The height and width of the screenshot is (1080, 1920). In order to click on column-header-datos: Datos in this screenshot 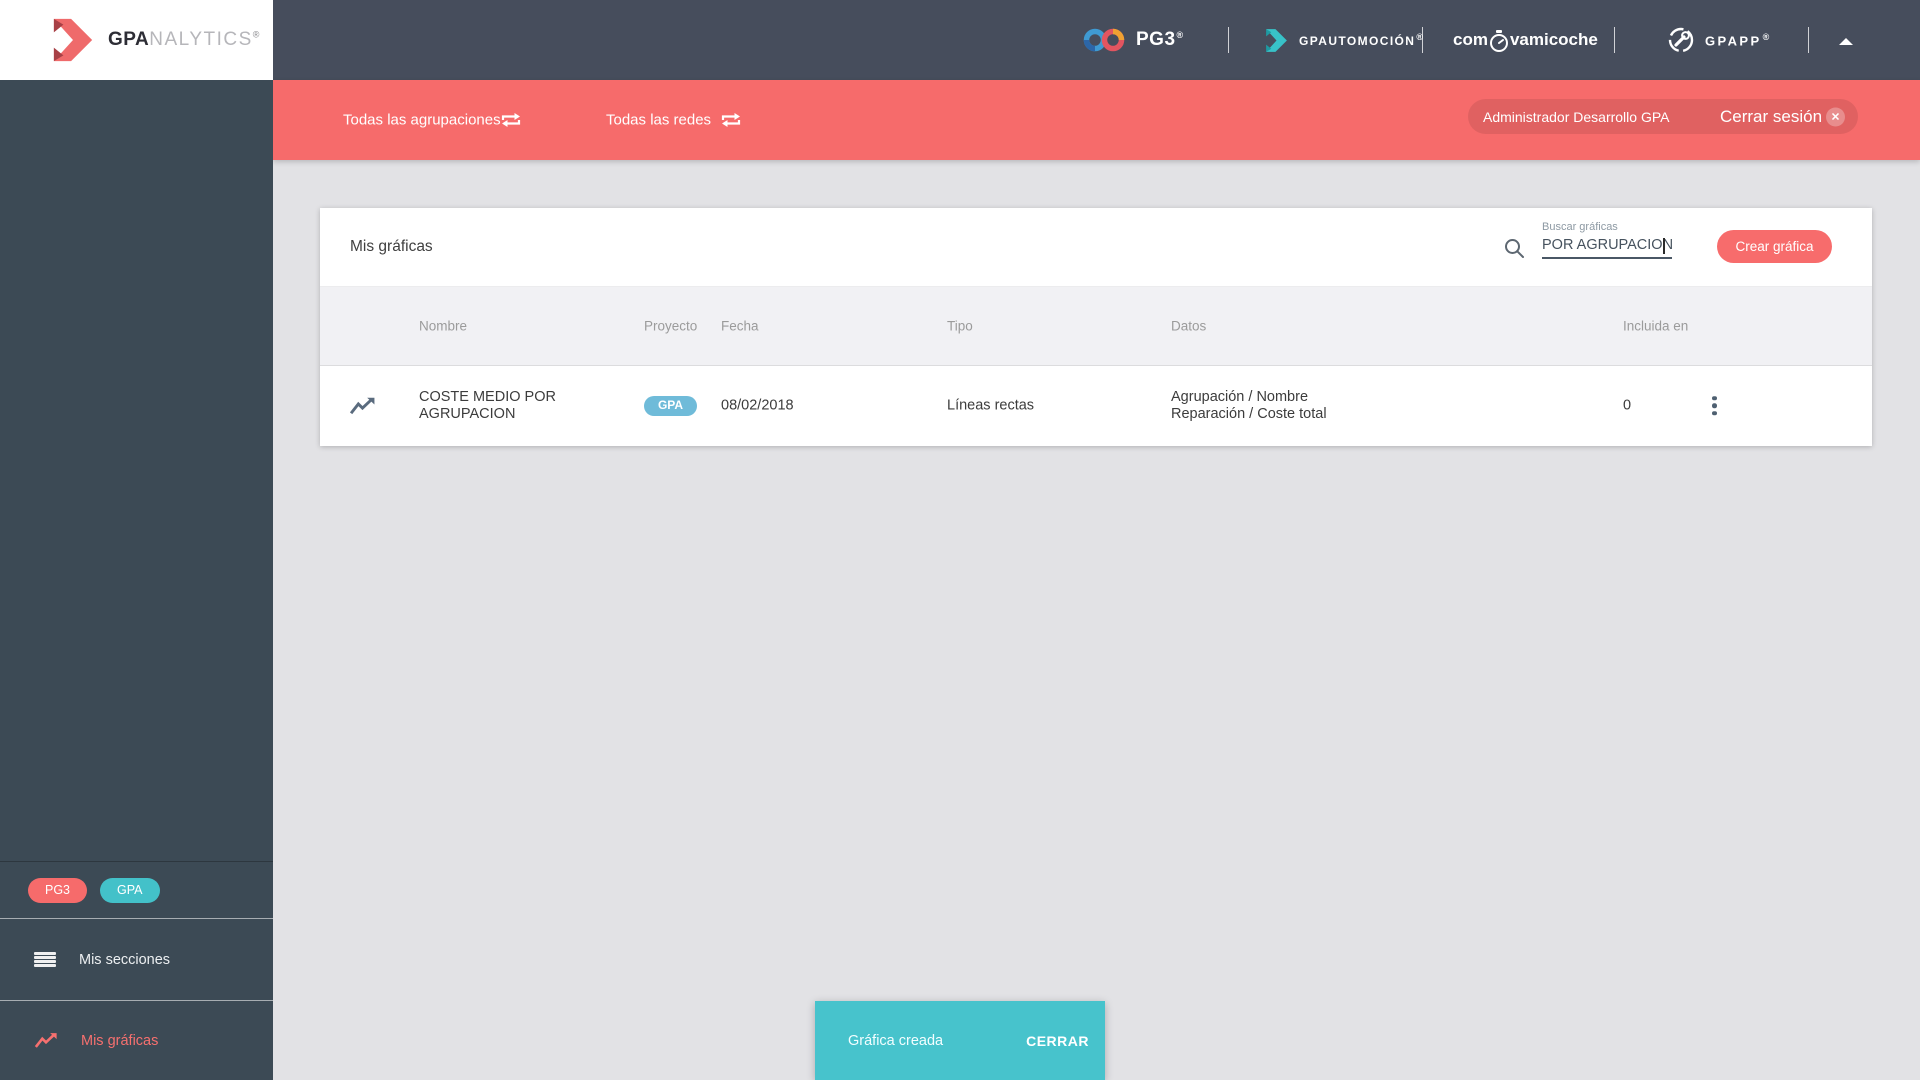, I will do `click(1189, 326)`.